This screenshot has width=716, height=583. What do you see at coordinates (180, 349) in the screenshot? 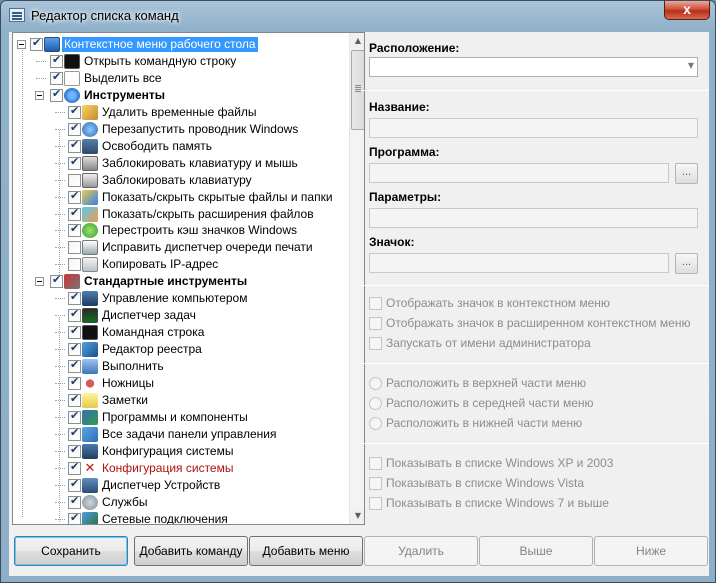
I see `tree-item: Редактор реестра` at bounding box center [180, 349].